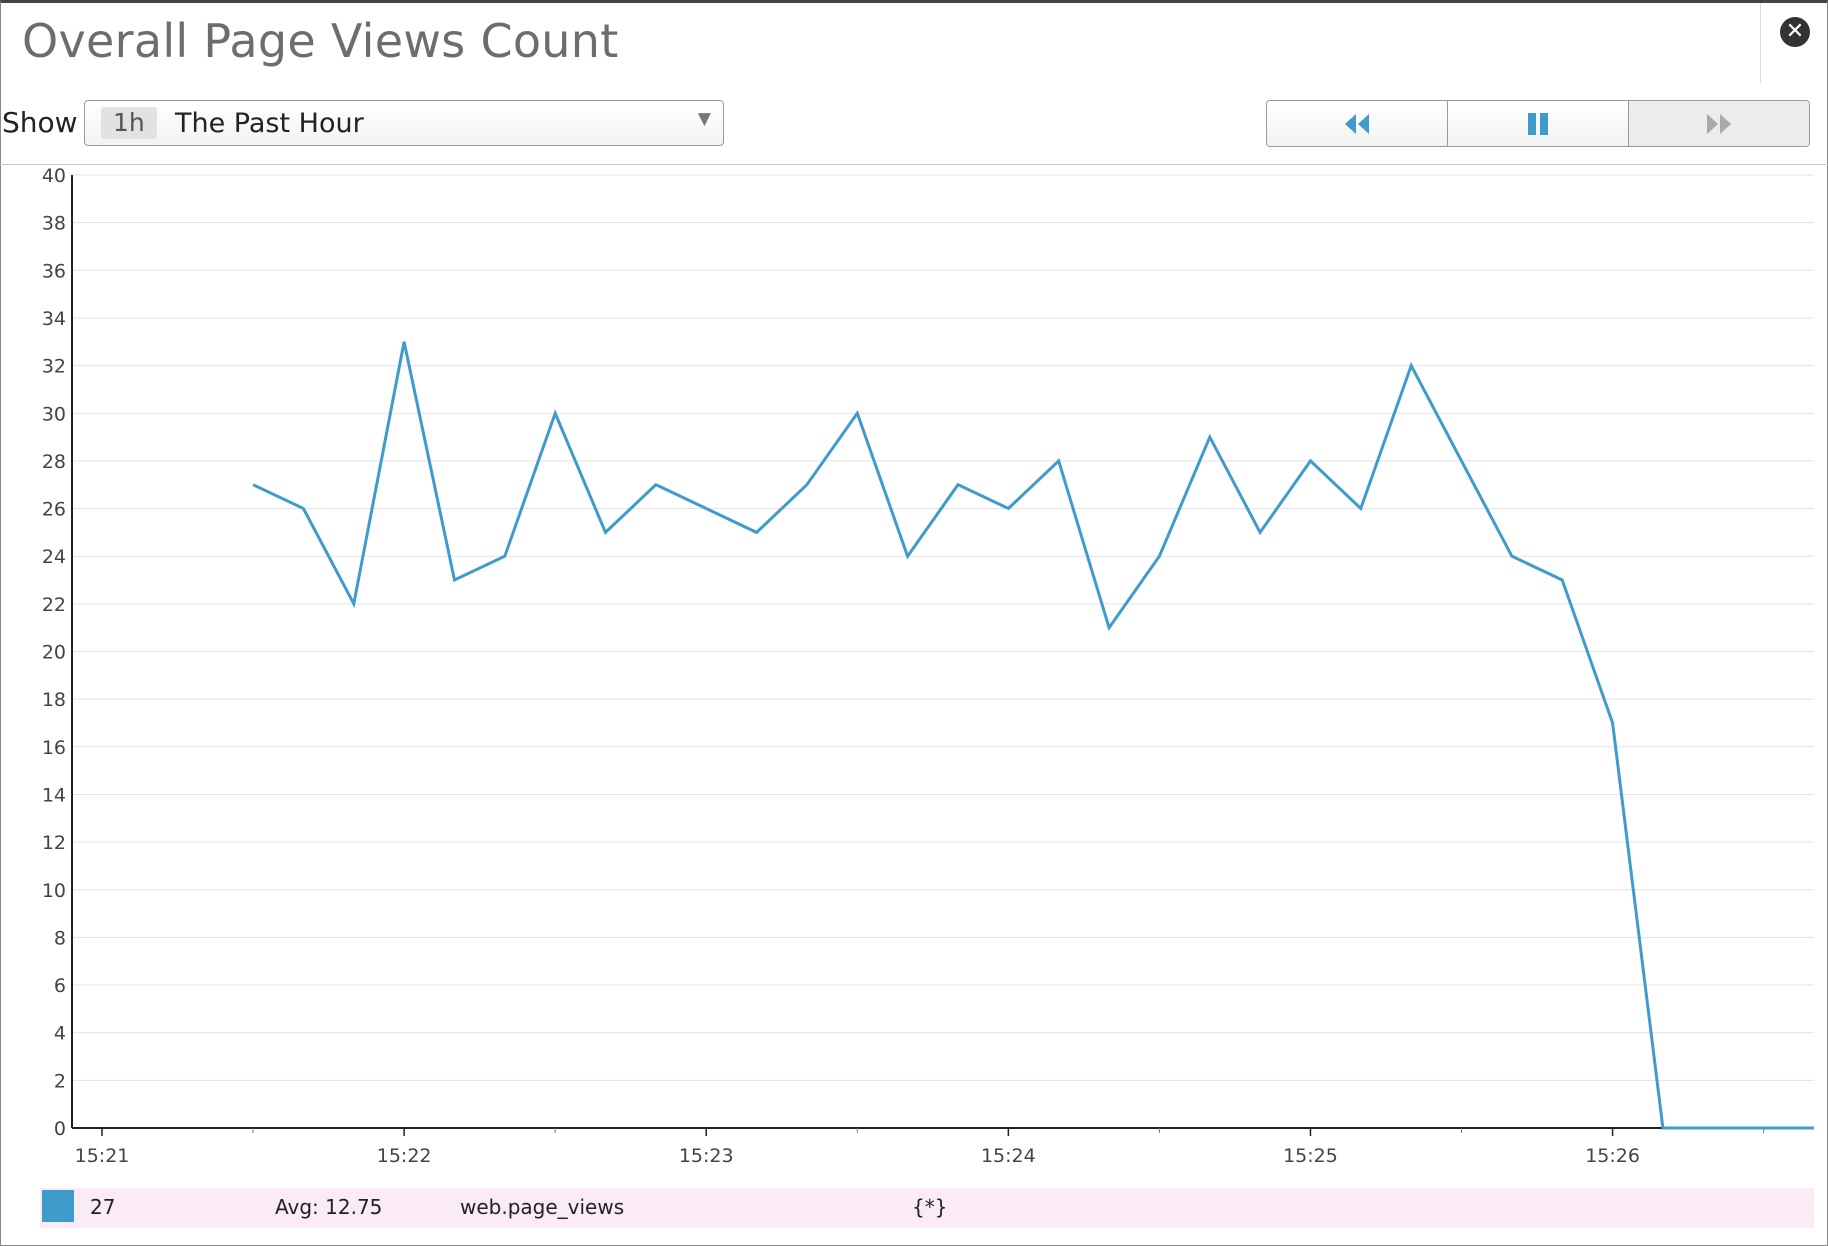 This screenshot has width=1828, height=1246. I want to click on x-tick-label: 15:23, so click(706, 1156).